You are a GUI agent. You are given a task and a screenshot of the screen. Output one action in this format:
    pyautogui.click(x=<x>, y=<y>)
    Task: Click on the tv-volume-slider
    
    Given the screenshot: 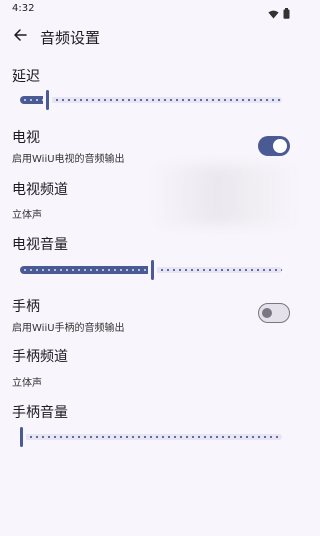 What is the action you would take?
    pyautogui.click(x=151, y=270)
    